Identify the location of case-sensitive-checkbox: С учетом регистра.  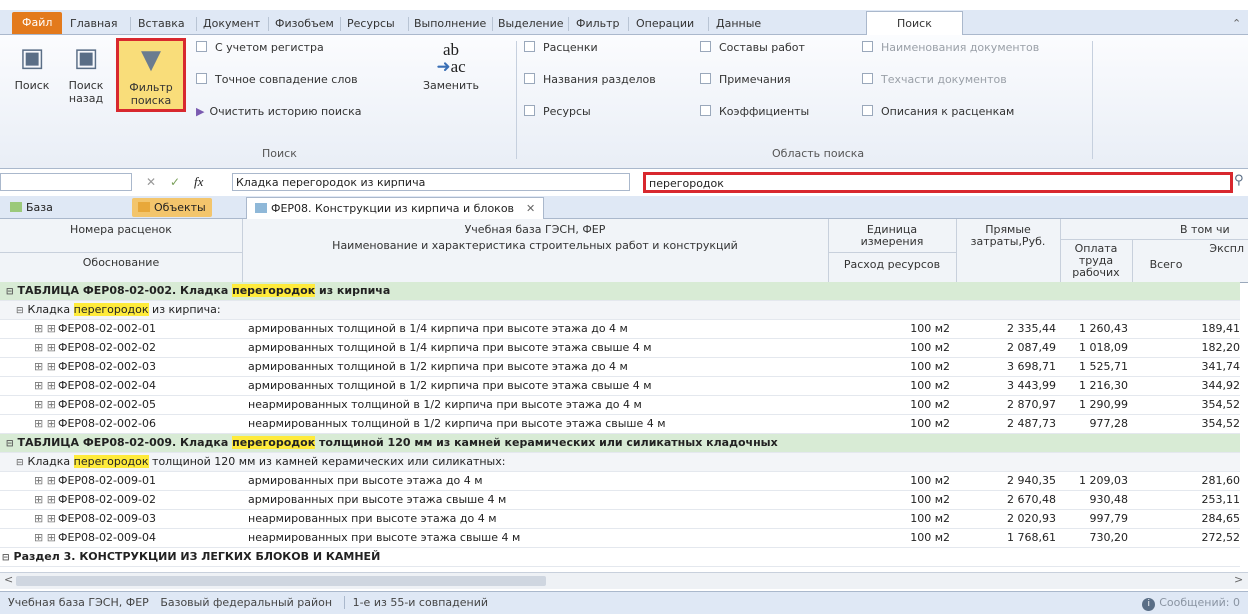
(260, 48).